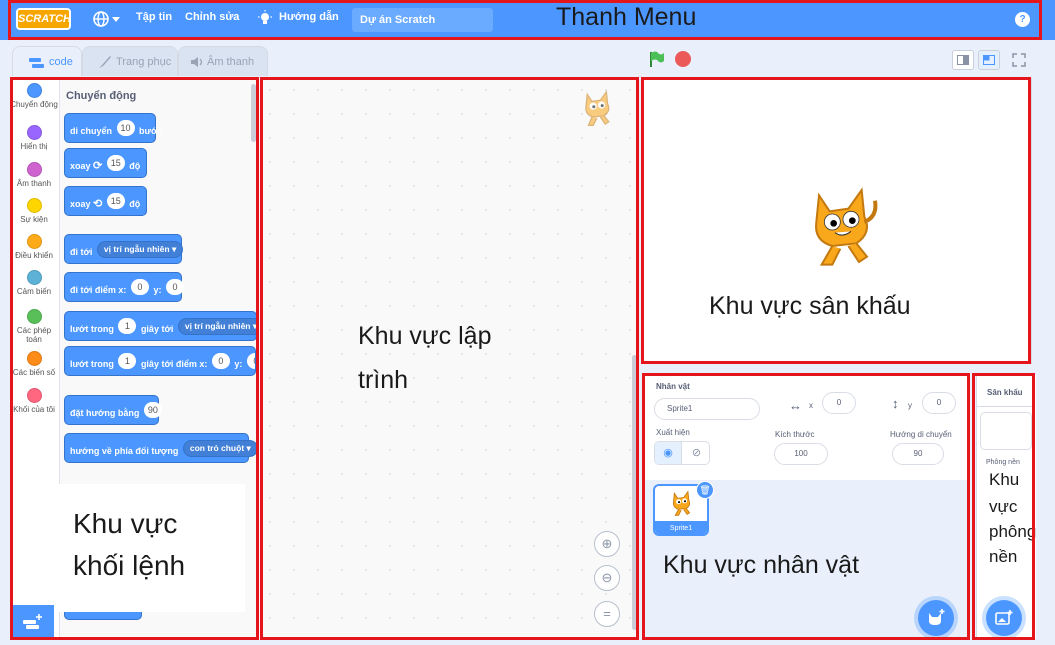 Image resolution: width=1055 pixels, height=645 pixels. Describe the element at coordinates (36, 63) in the screenshot. I see `code-icon` at that location.